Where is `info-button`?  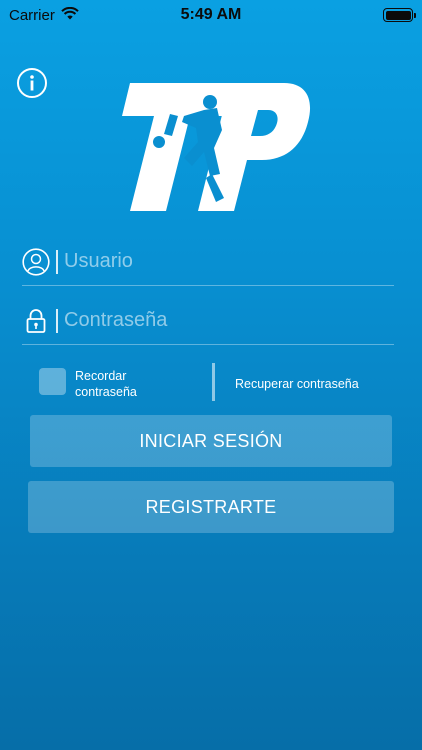
info-button is located at coordinates (32, 83).